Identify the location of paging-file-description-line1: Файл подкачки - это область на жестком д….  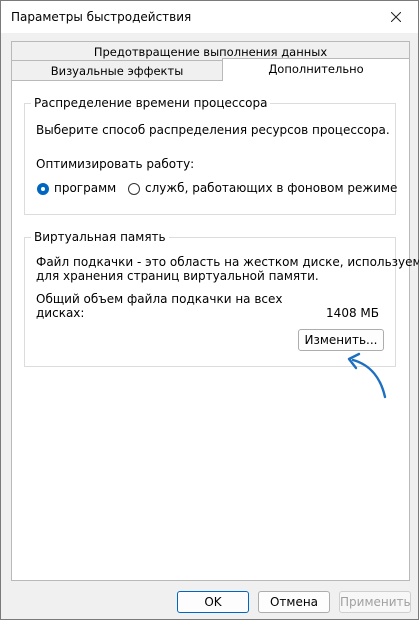
(227, 262).